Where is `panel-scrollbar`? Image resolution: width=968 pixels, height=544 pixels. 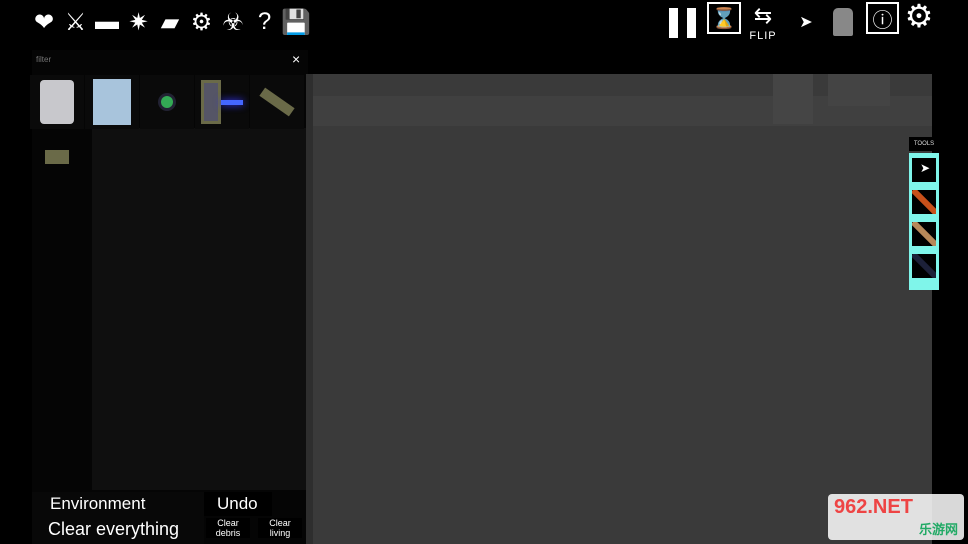 panel-scrollbar is located at coordinates (309, 309).